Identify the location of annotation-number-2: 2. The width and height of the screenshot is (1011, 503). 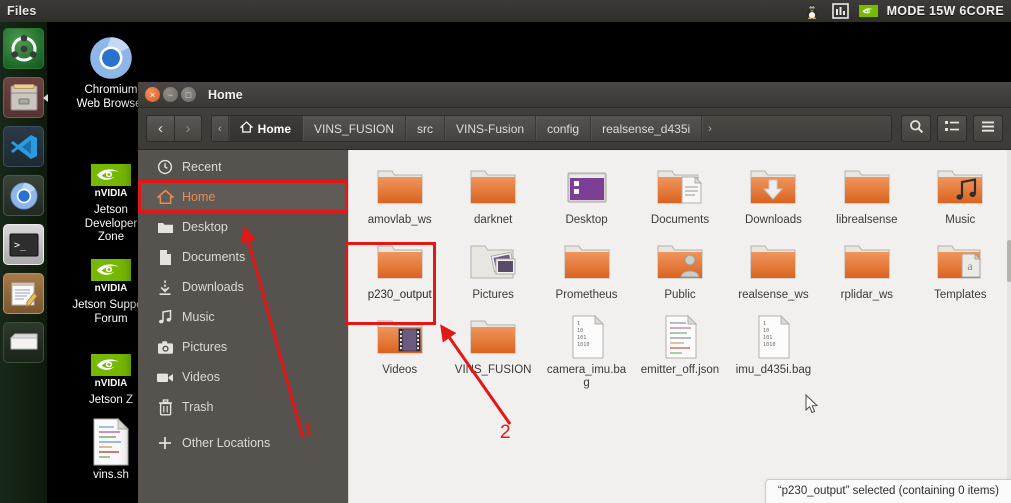
(505, 432).